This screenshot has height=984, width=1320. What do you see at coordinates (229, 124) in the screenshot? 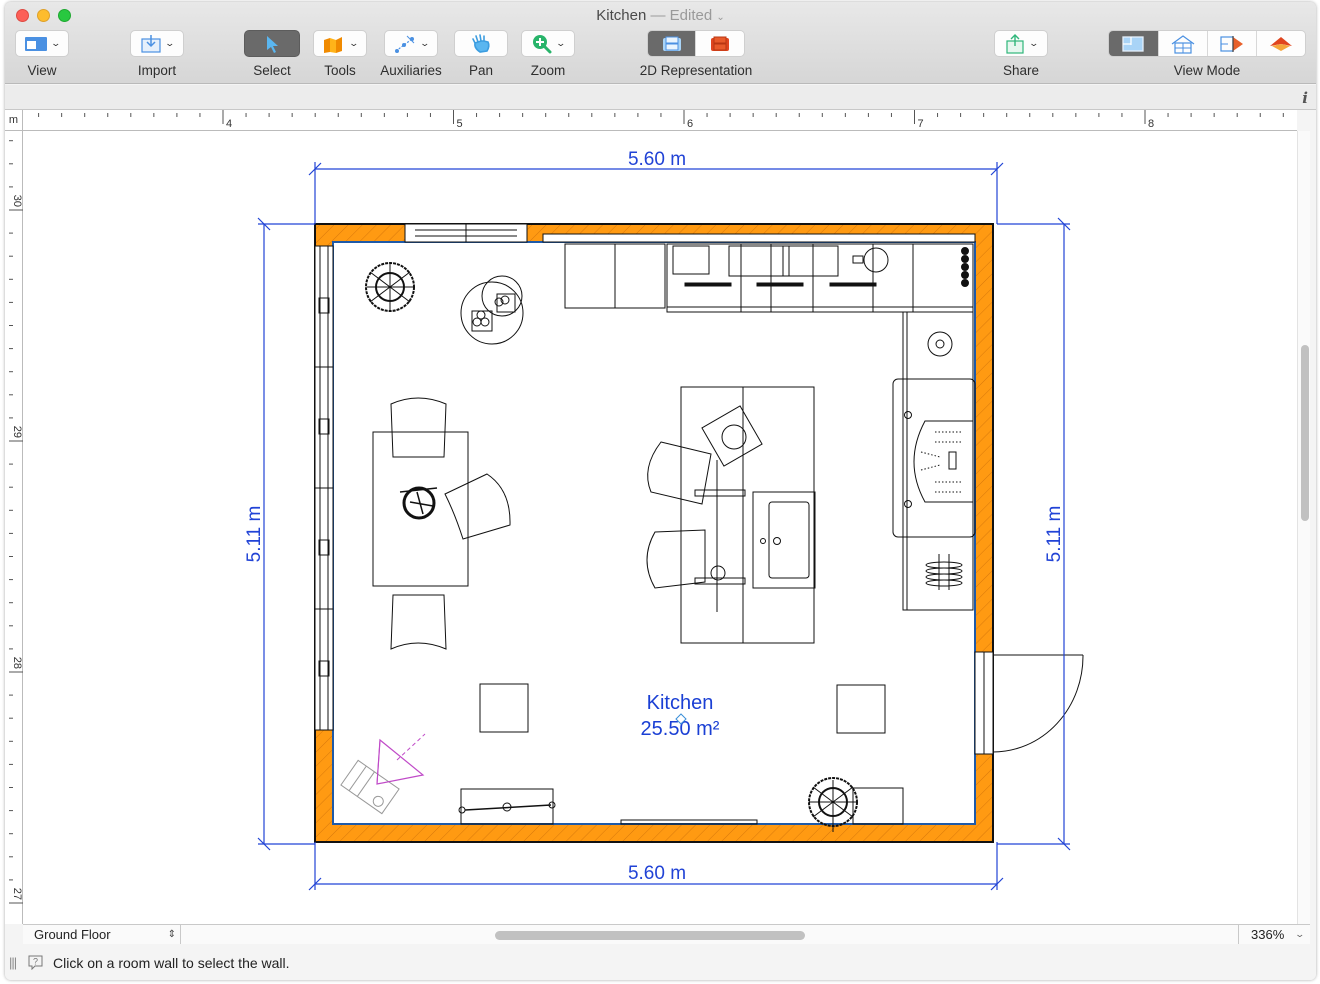
I see `ruler-label: 4` at bounding box center [229, 124].